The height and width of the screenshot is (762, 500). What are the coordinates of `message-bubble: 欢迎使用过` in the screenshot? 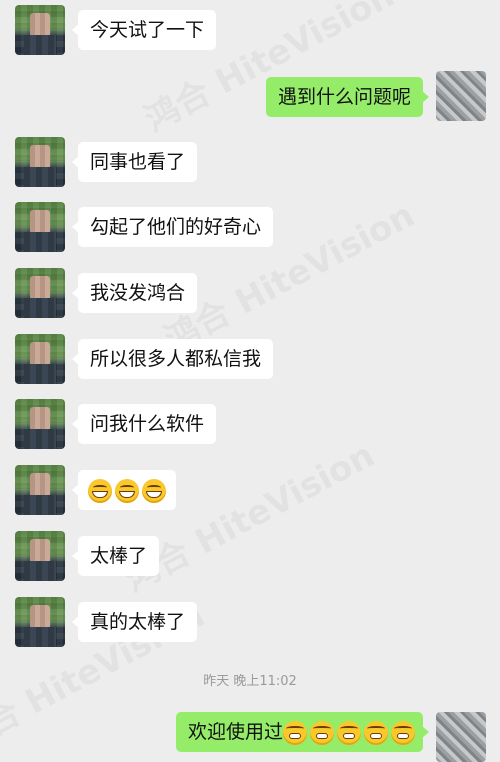 It's located at (302, 732).